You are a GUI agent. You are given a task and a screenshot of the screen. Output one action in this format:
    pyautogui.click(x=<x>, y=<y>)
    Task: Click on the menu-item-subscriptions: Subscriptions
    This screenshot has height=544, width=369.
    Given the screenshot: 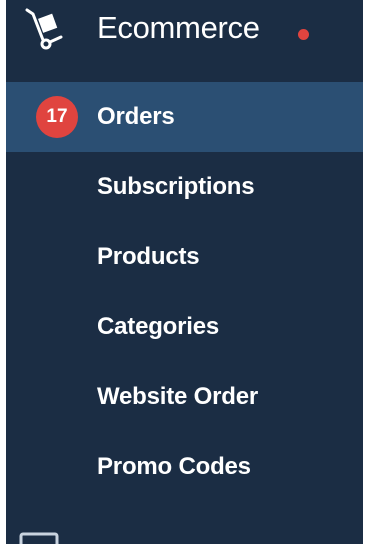 What is the action you would take?
    pyautogui.click(x=184, y=187)
    